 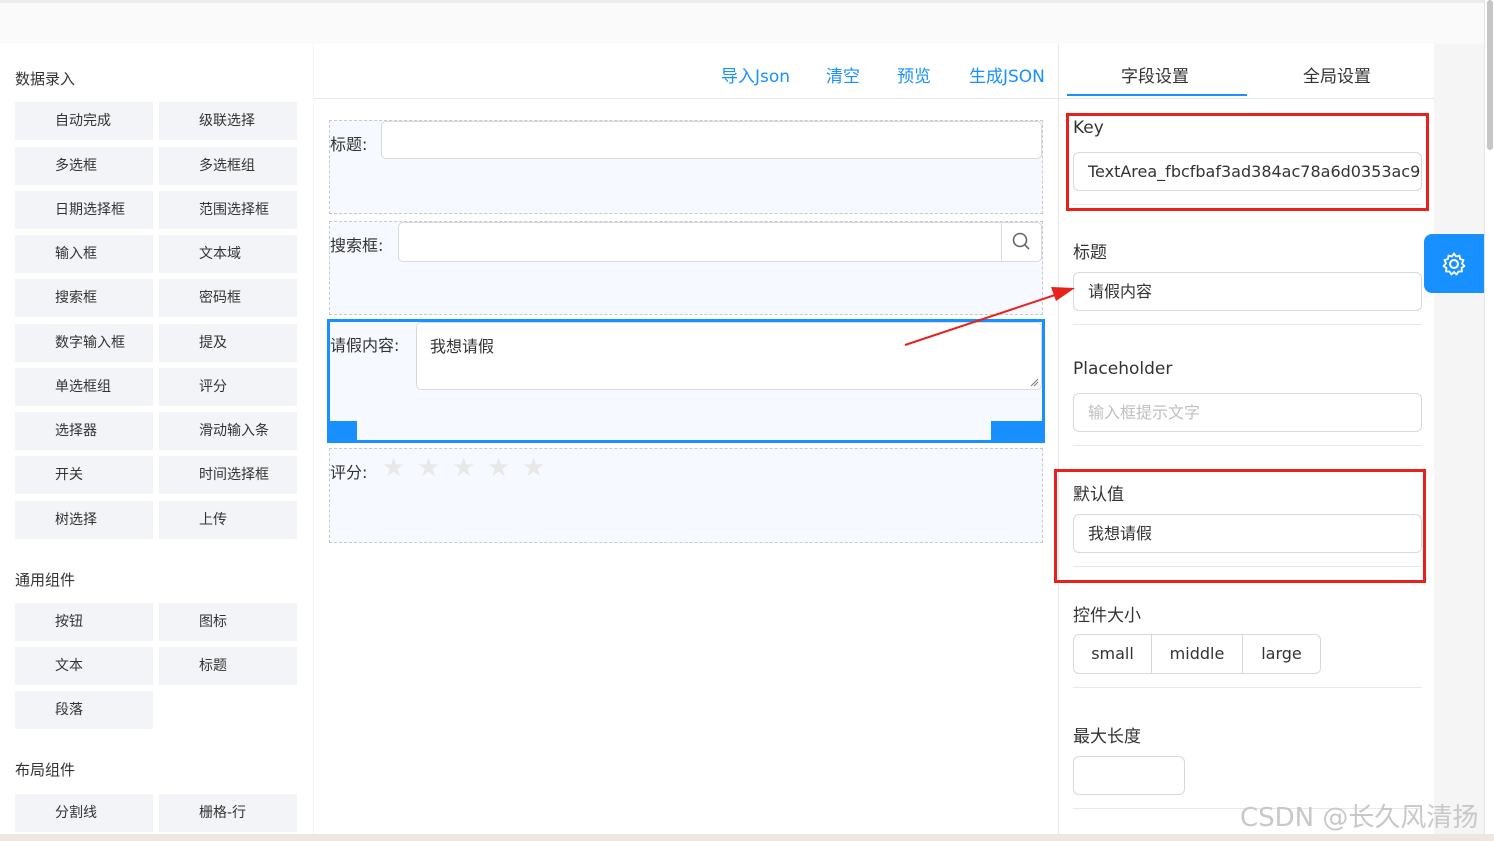 What do you see at coordinates (228, 813) in the screenshot?
I see `palette-item: 栅格-行` at bounding box center [228, 813].